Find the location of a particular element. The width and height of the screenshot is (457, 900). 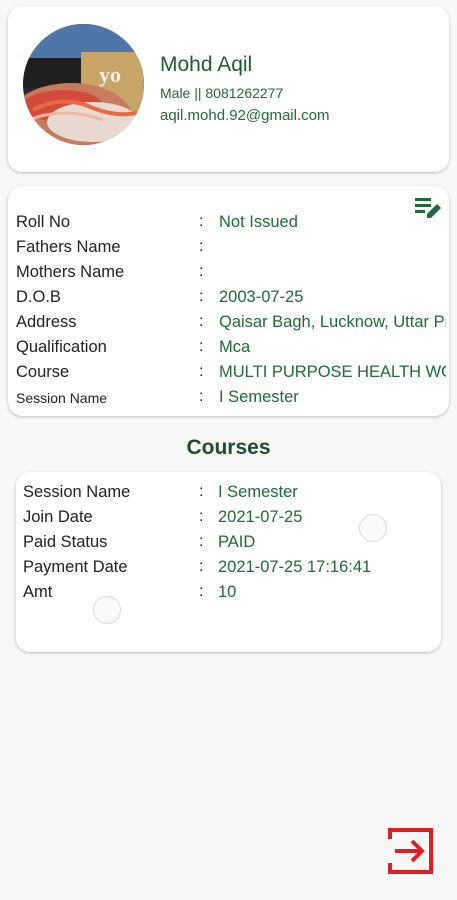

course-label: Session Name is located at coordinates (77, 492).